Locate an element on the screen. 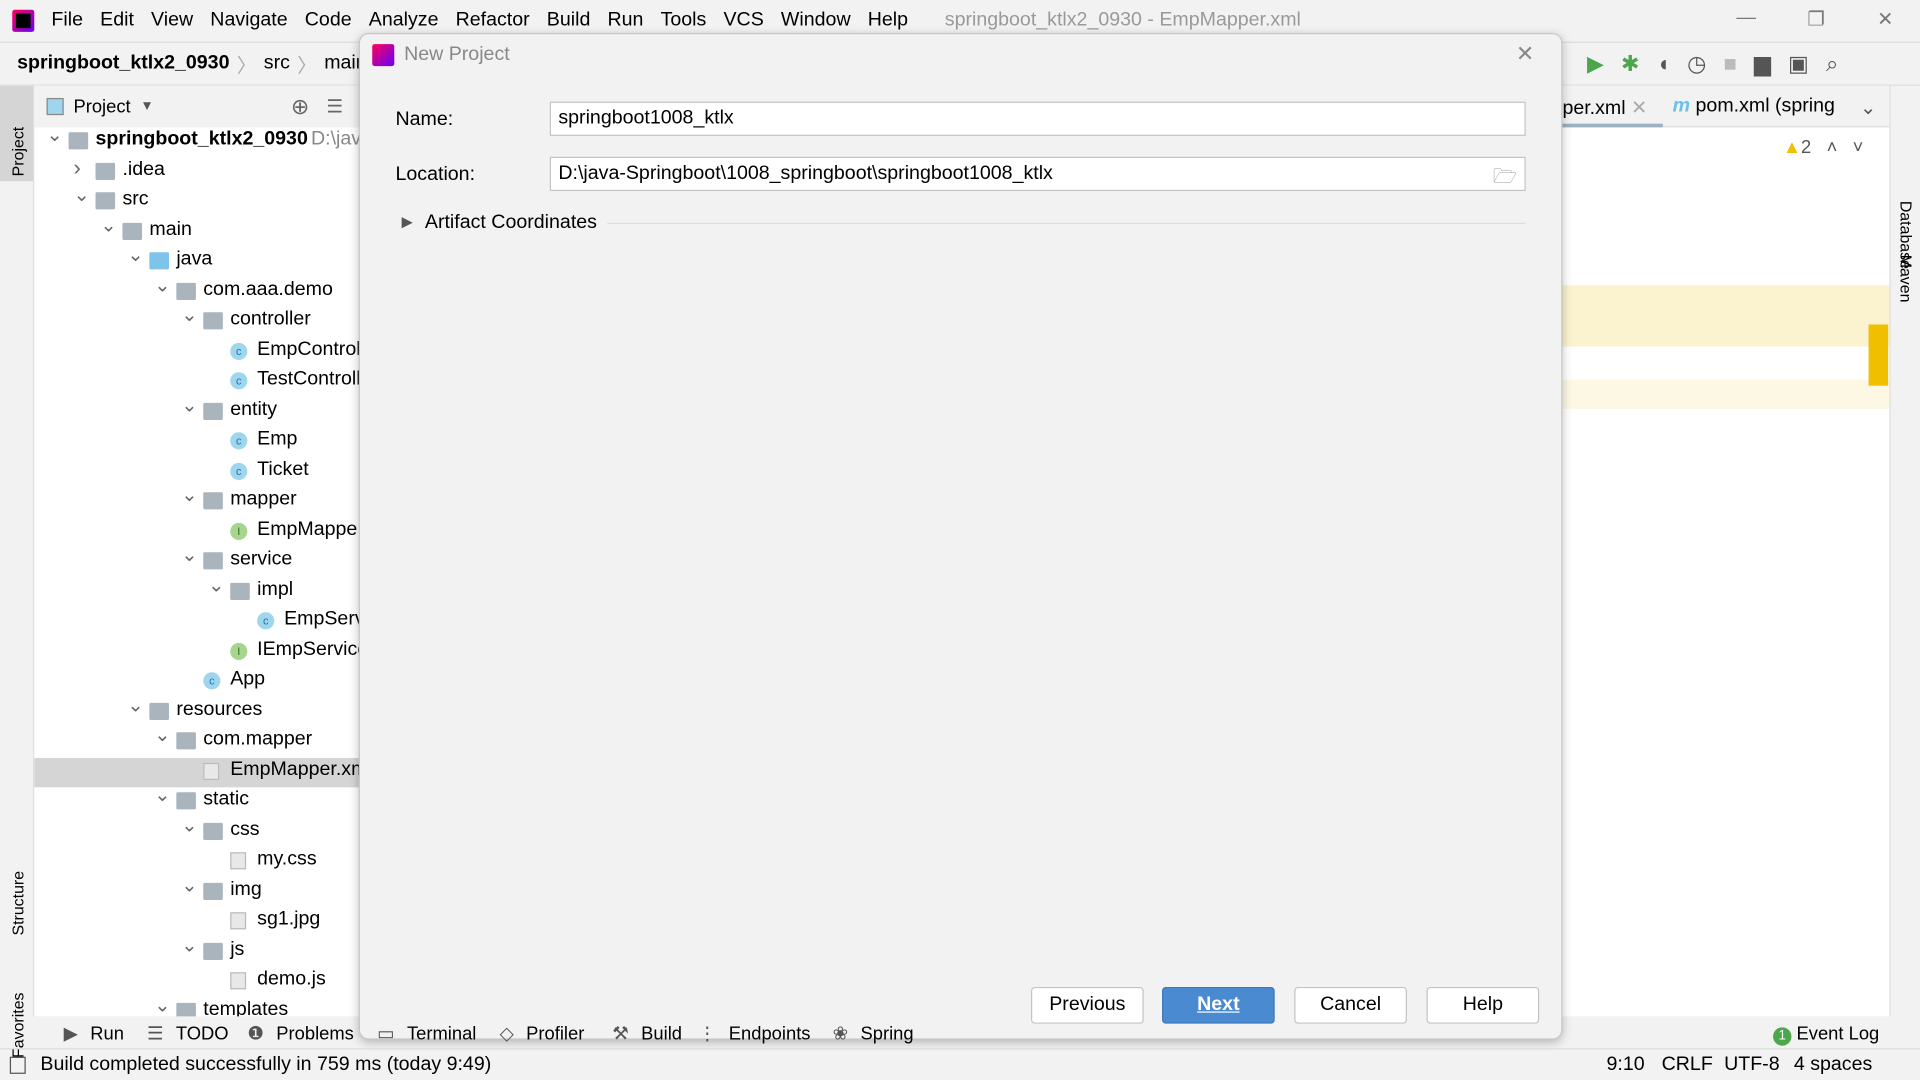 Image resolution: width=1920 pixels, height=1080 pixels. menu-edit: Edit is located at coordinates (117, 20).